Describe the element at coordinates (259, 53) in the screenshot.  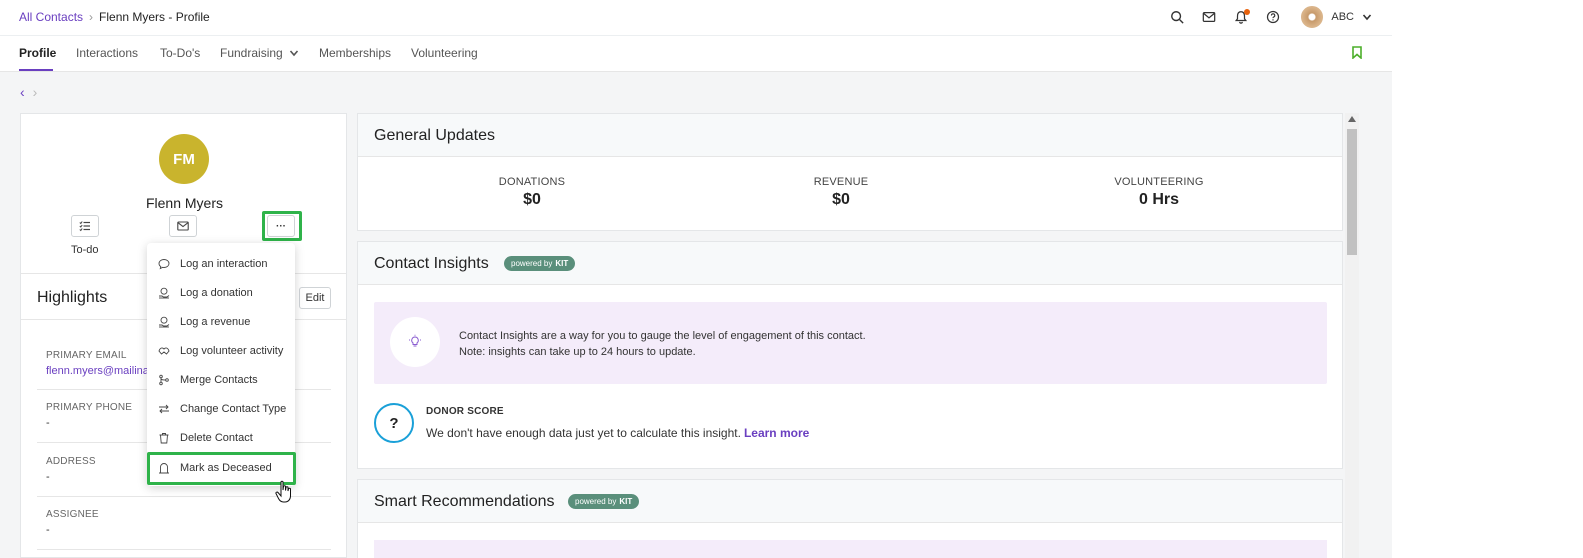
I see `tab-fundraising: Fundraising` at that location.